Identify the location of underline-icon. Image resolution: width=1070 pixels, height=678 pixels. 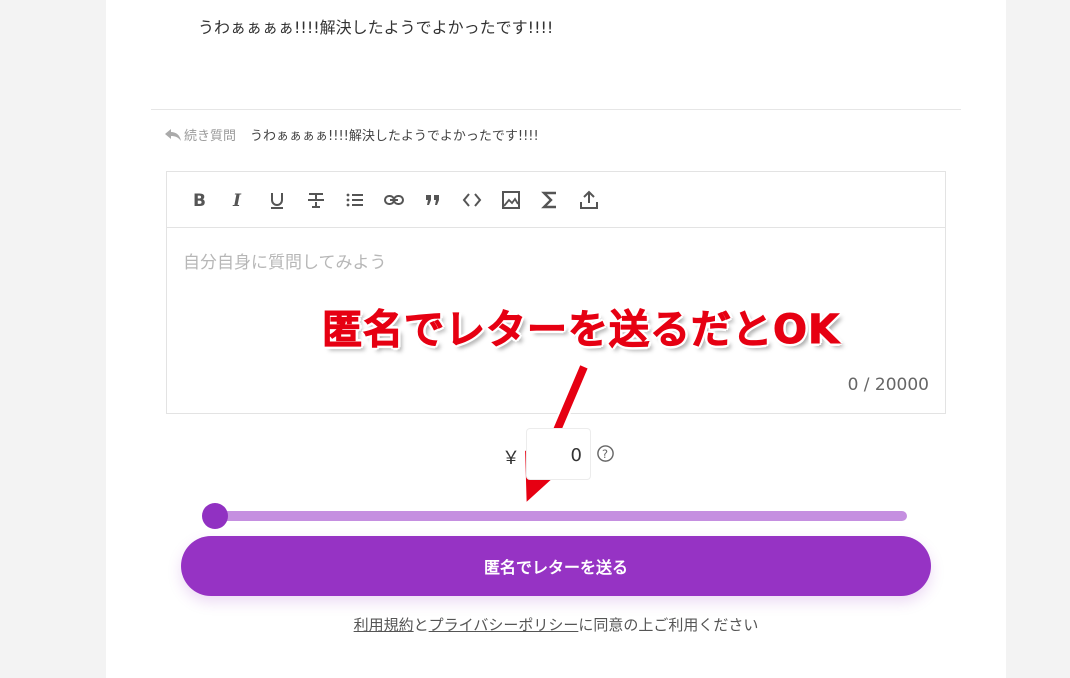
(276, 200).